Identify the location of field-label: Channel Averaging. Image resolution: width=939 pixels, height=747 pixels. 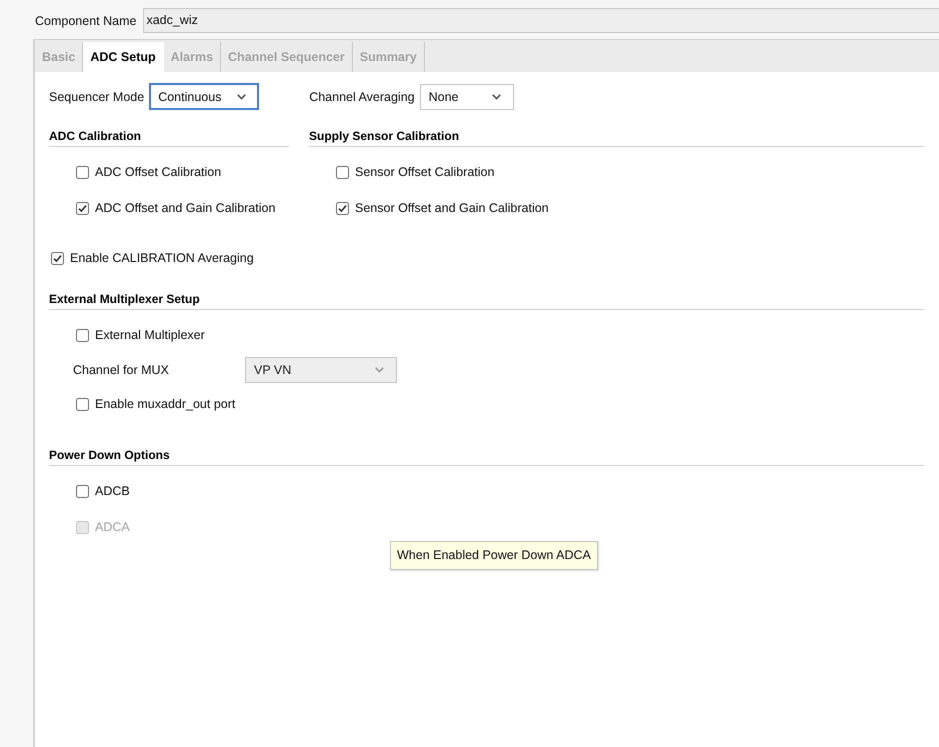
(362, 97).